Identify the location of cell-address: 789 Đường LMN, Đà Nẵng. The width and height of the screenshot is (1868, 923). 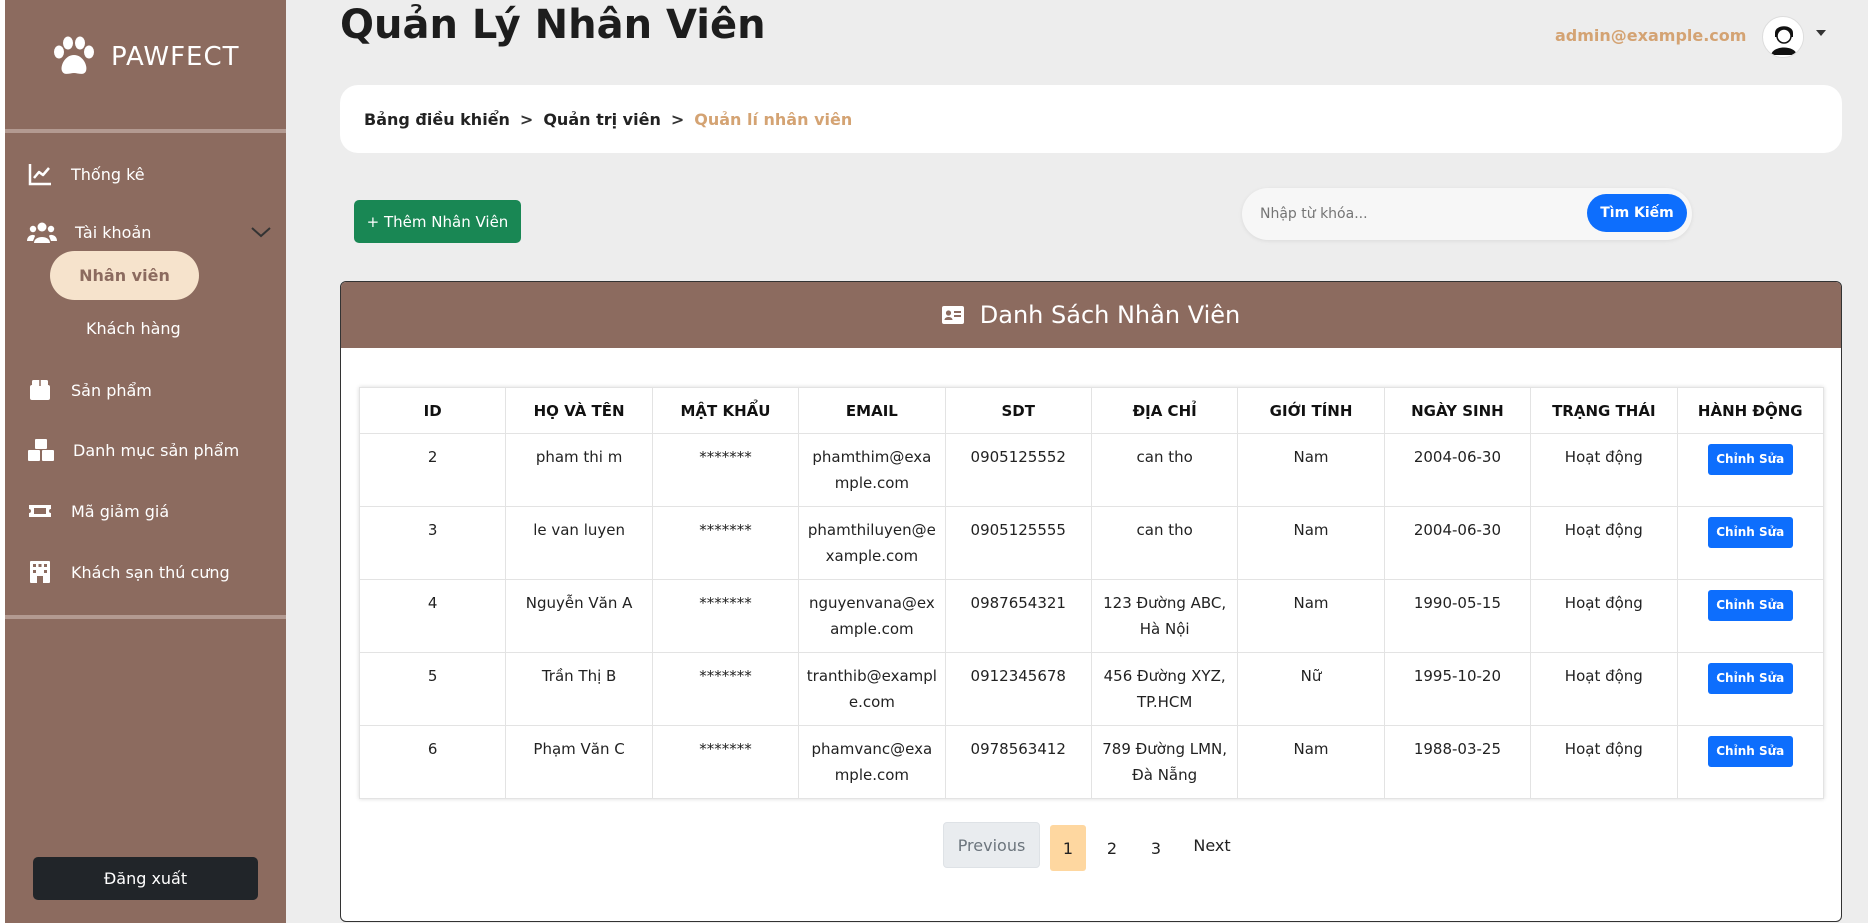
(1164, 762).